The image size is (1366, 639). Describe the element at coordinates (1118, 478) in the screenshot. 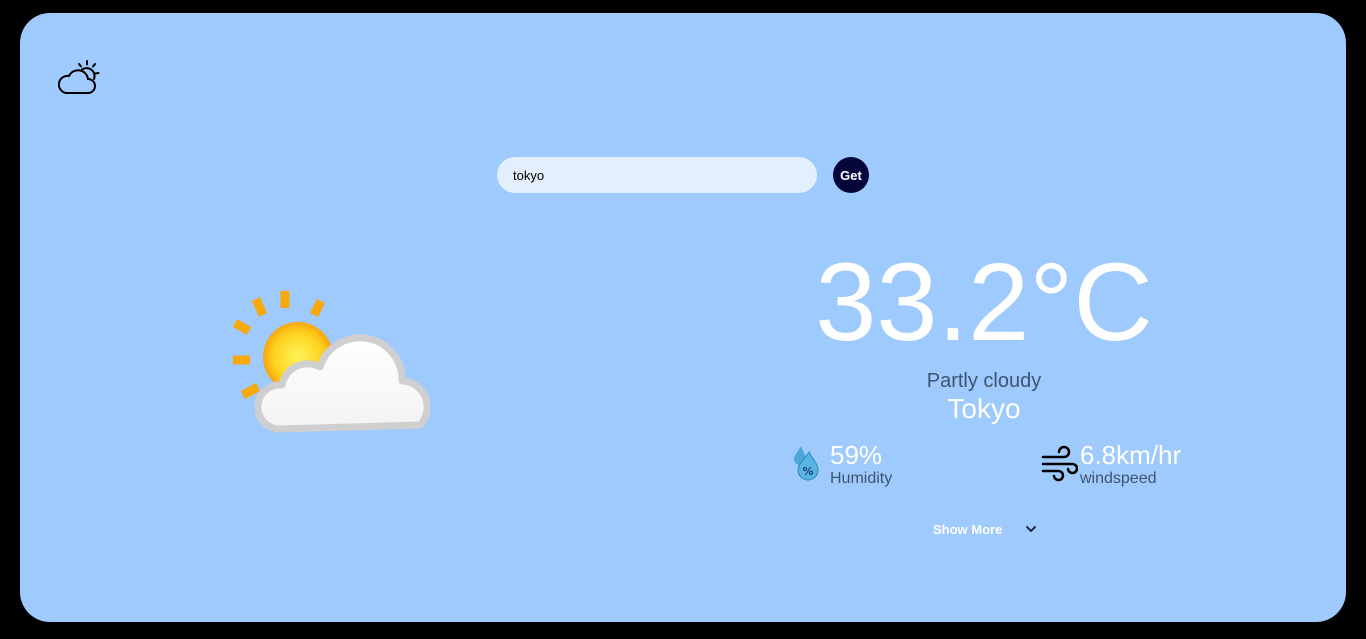

I see `windspeed-label: windspeed` at that location.